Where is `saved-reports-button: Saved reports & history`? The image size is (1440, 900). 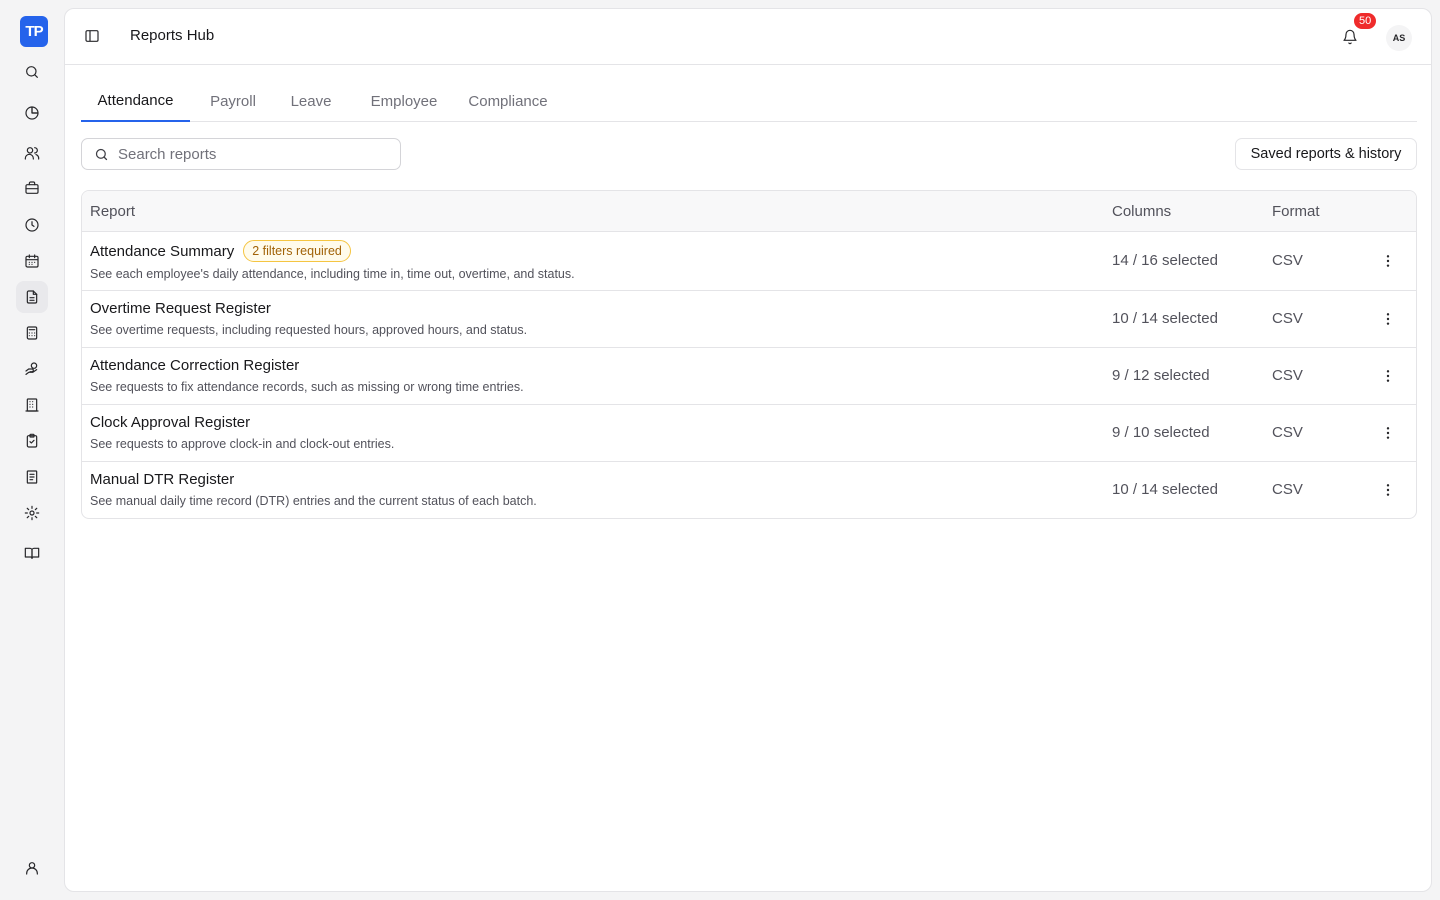
saved-reports-button: Saved reports & history is located at coordinates (1326, 154).